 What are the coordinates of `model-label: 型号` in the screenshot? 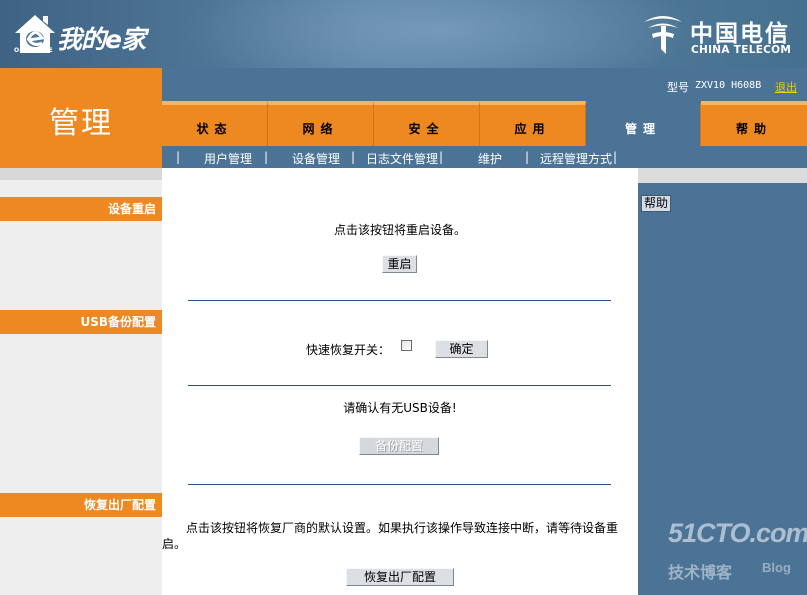 It's located at (678, 87).